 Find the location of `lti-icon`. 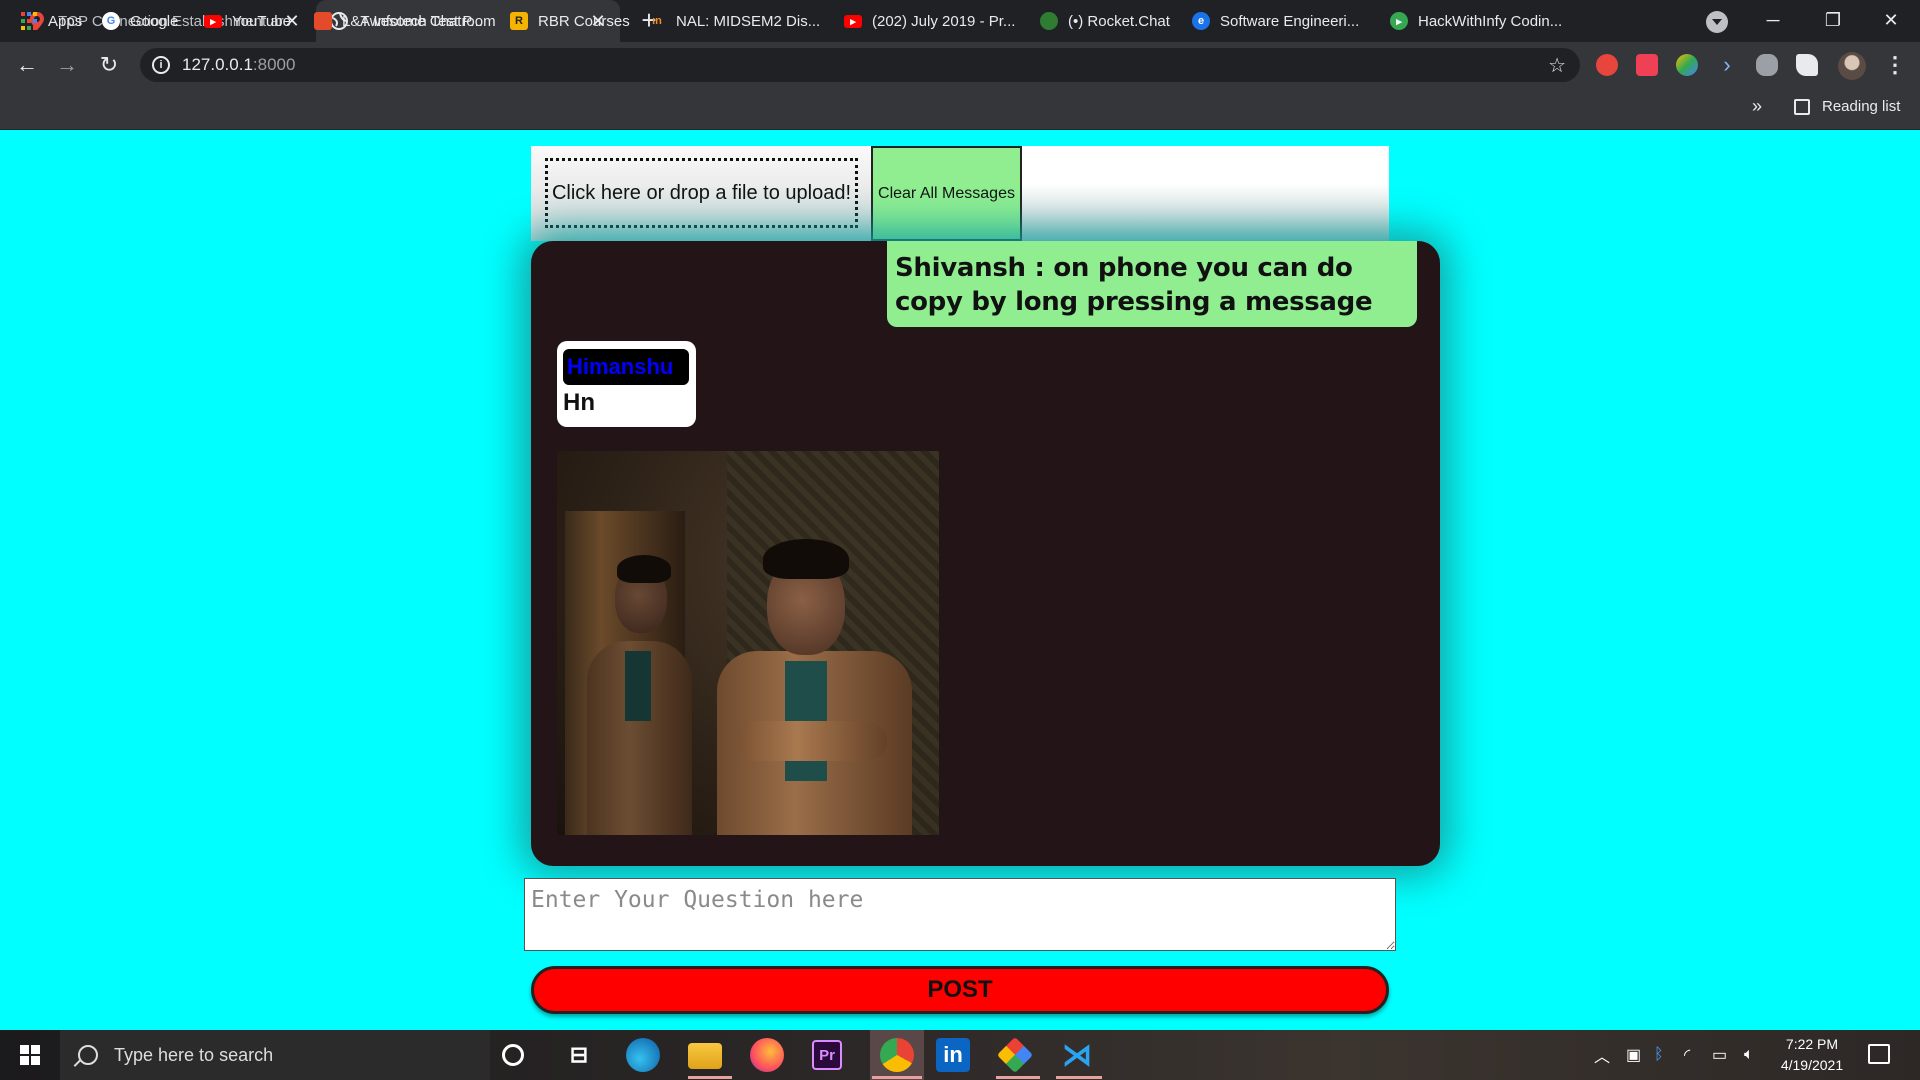

lti-icon is located at coordinates (323, 21).